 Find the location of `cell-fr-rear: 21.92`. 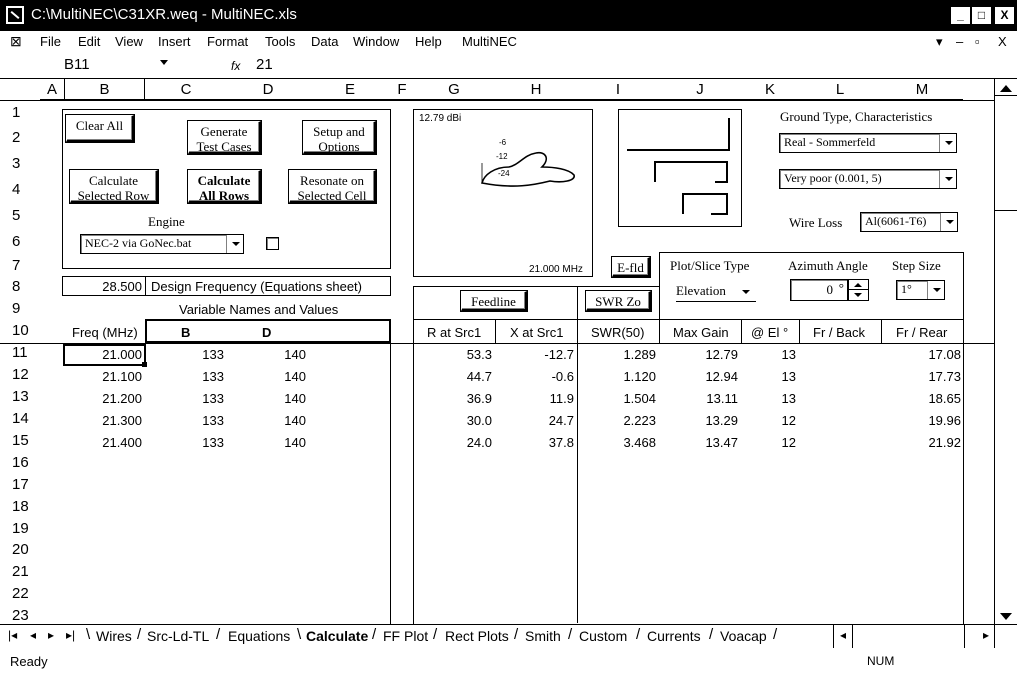

cell-fr-rear: 21.92 is located at coordinates (921, 442).